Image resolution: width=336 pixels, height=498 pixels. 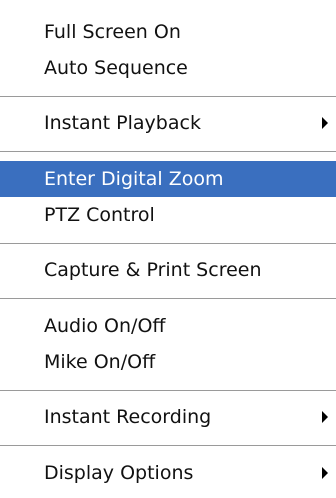 What do you see at coordinates (116, 68) in the screenshot?
I see `menu-item-label: Auto Sequence` at bounding box center [116, 68].